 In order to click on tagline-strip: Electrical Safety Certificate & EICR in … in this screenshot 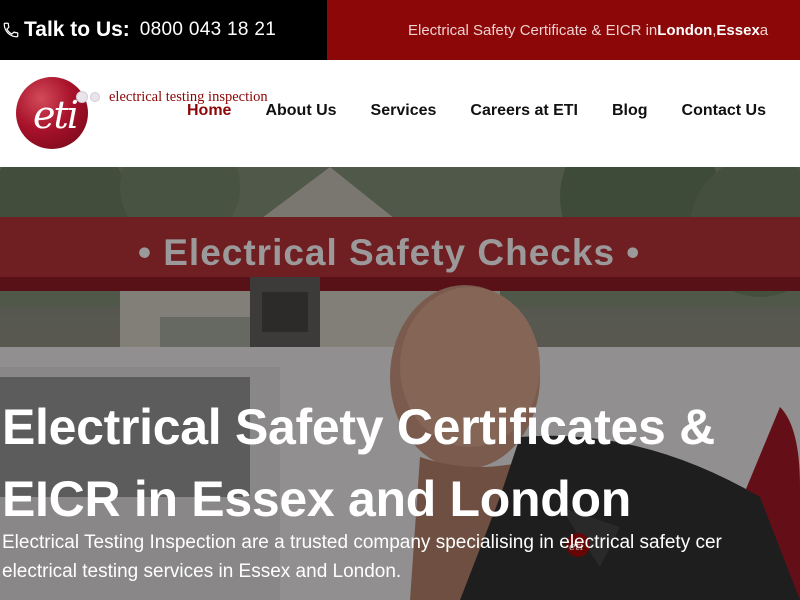, I will do `click(563, 30)`.